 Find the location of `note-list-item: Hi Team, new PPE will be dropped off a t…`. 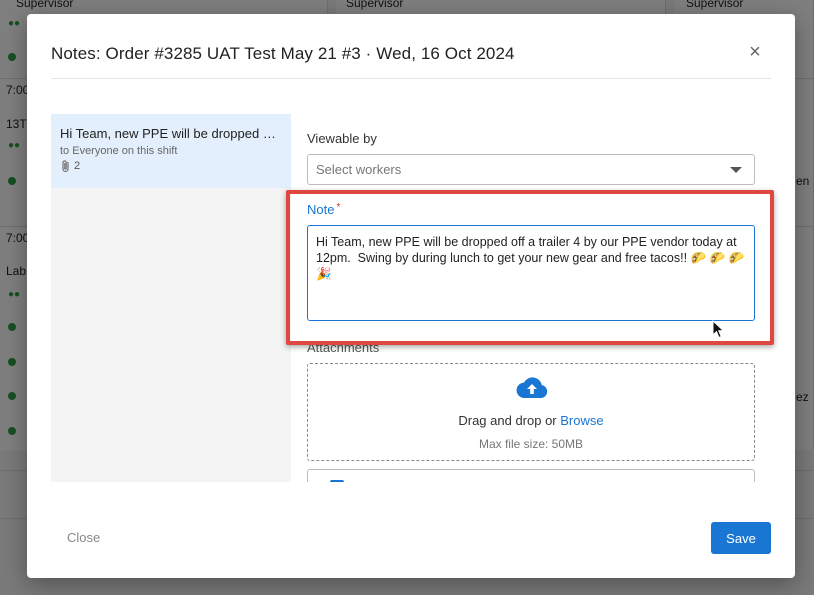

note-list-item: Hi Team, new PPE will be dropped off a t… is located at coordinates (171, 151).